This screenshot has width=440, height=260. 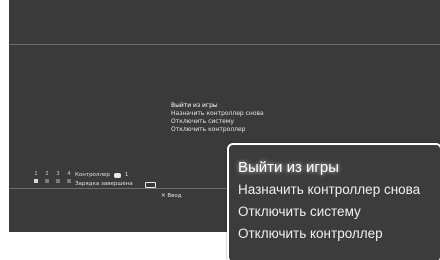 I want to click on controller-ports: 1 2 3 4, so click(x=52, y=177).